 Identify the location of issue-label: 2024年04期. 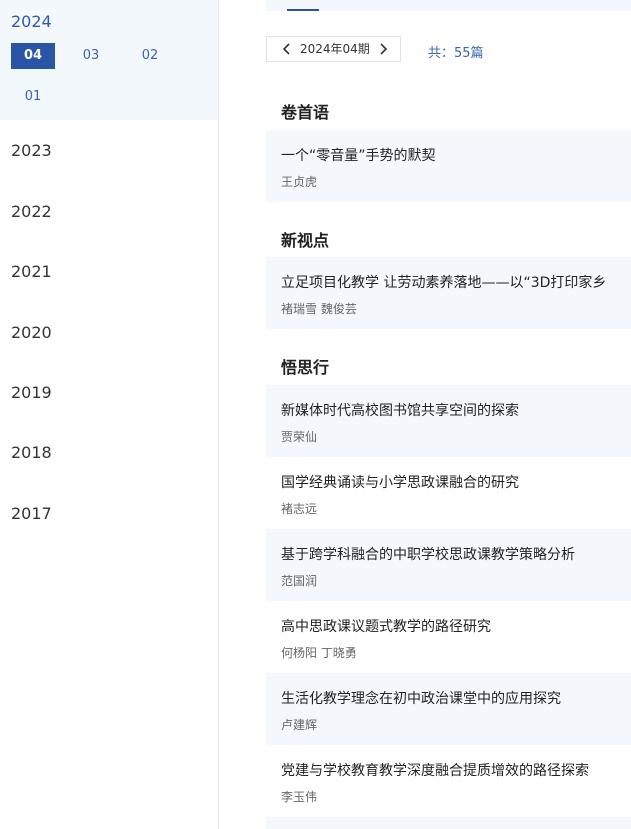
(335, 49).